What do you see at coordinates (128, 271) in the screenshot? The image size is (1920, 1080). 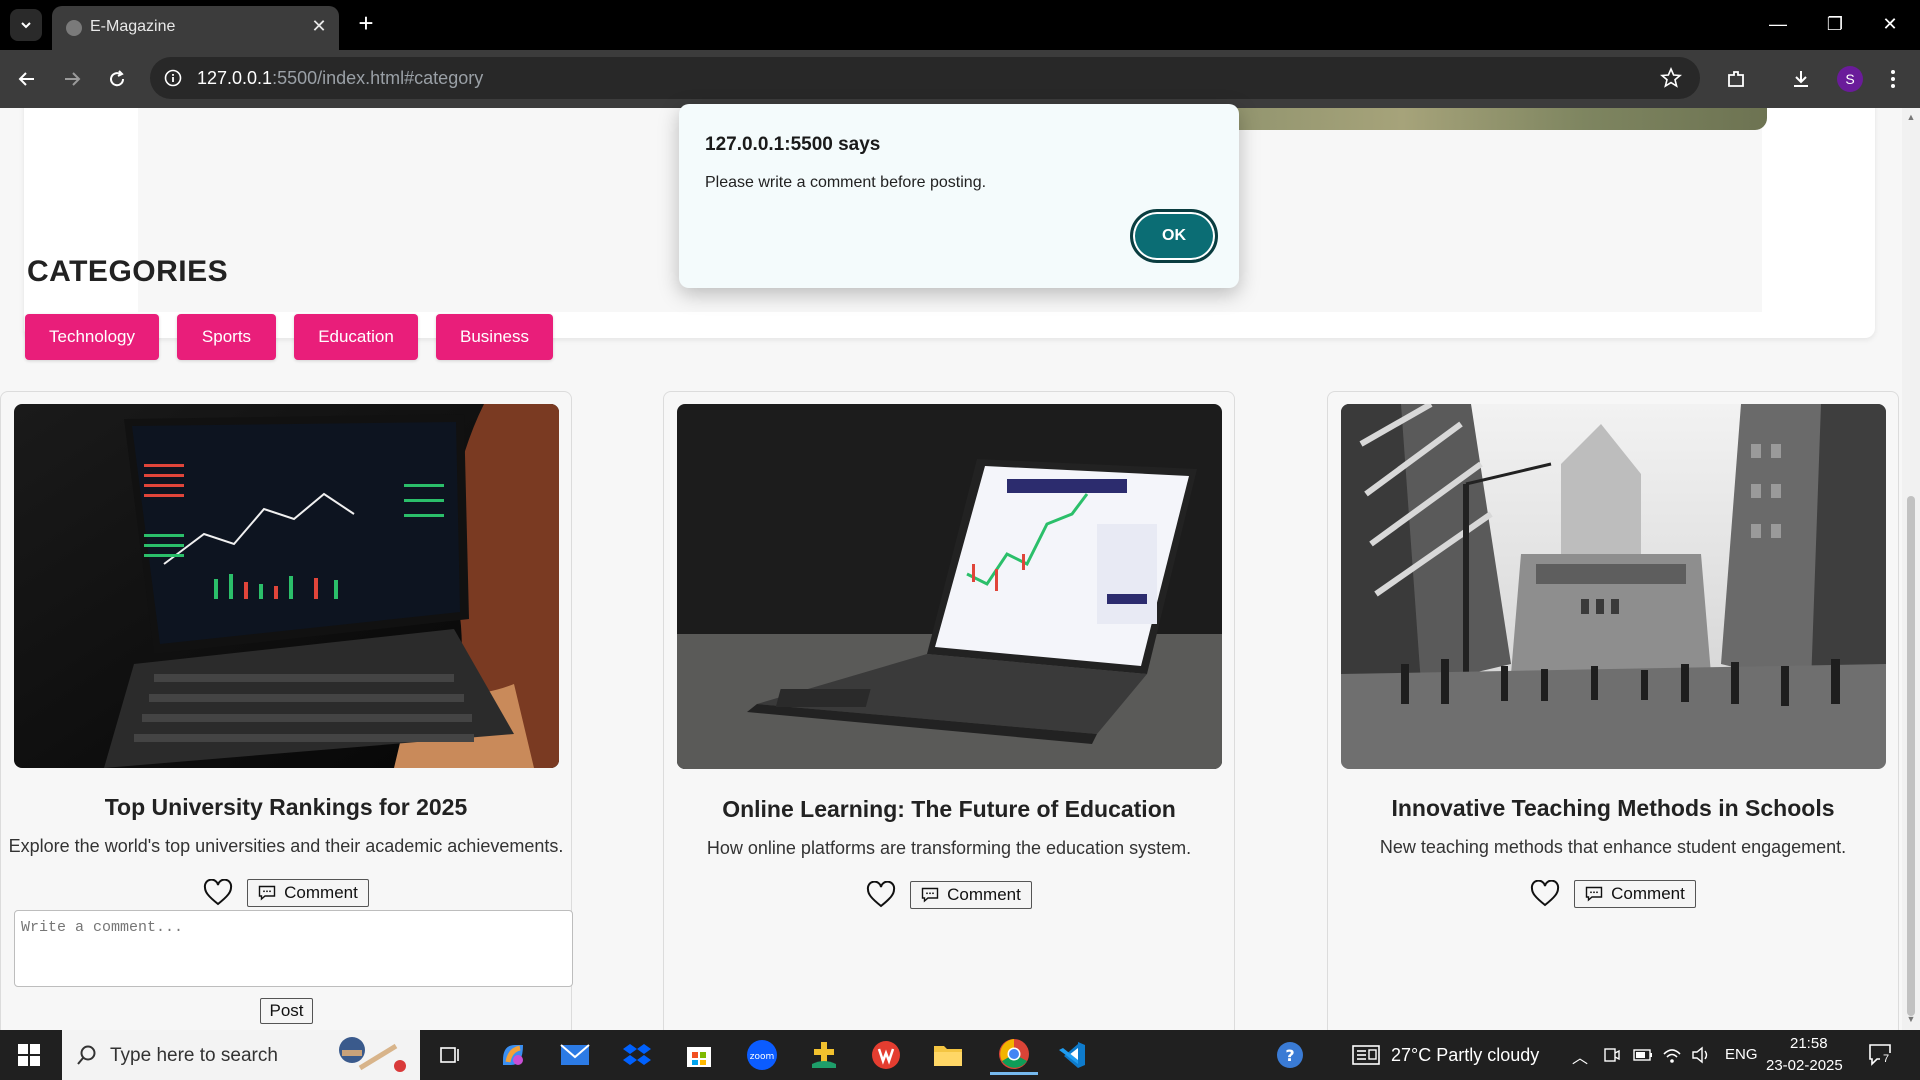 I see `categories-title: CATEGORIES` at bounding box center [128, 271].